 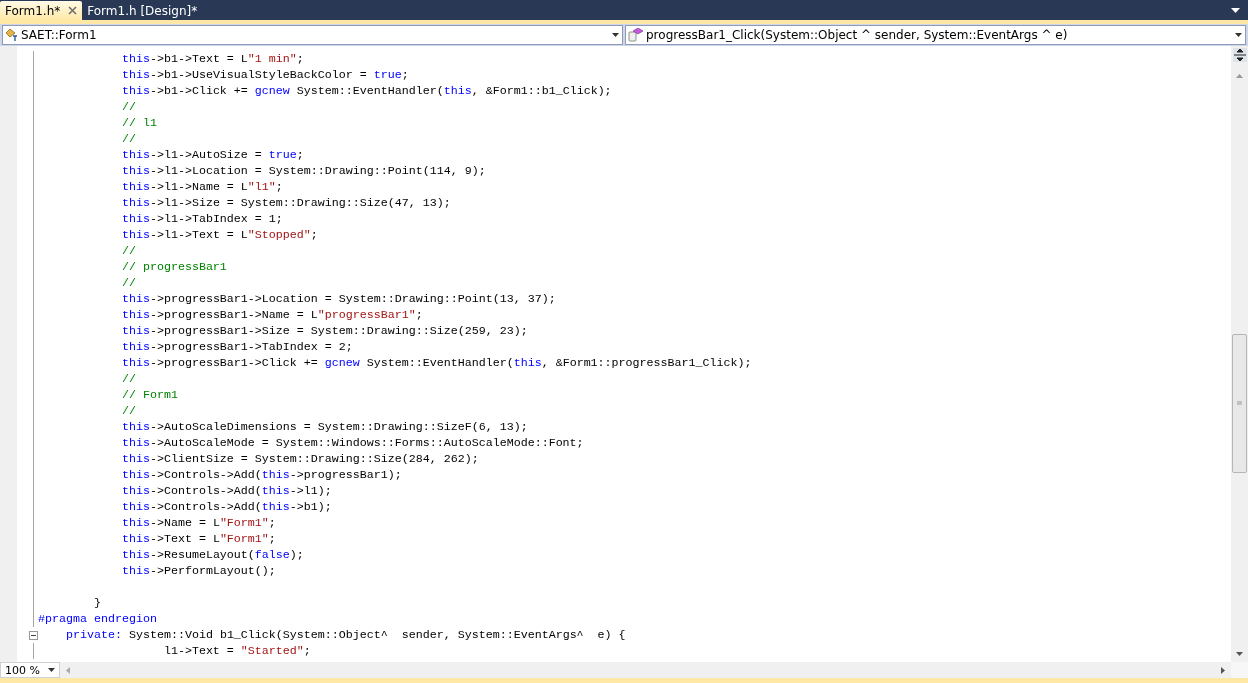 I want to click on code-line: private: System::Void b1_Click(System::Object^ sender, System::EventArgs^ e) {, so click(x=345, y=635).